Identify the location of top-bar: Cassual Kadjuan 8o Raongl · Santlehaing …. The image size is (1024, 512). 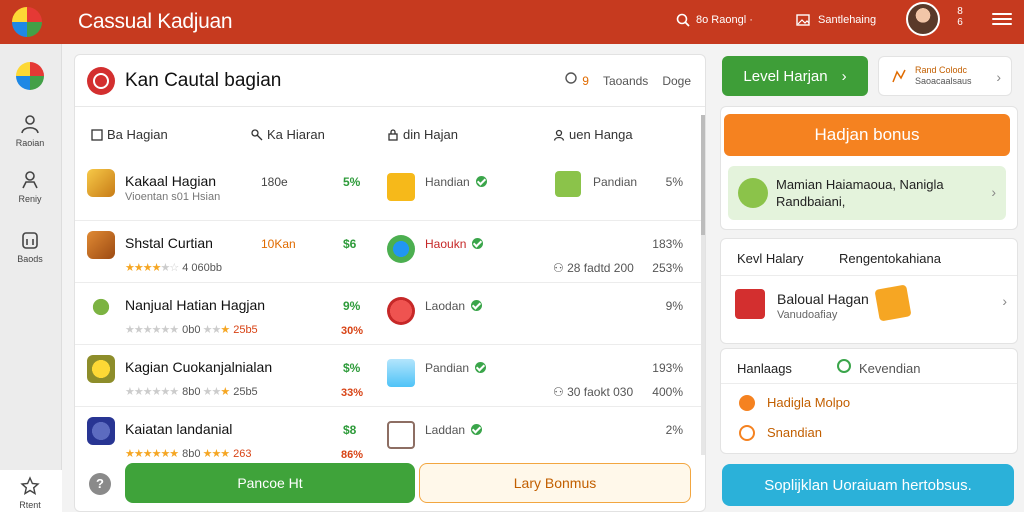
(512, 22).